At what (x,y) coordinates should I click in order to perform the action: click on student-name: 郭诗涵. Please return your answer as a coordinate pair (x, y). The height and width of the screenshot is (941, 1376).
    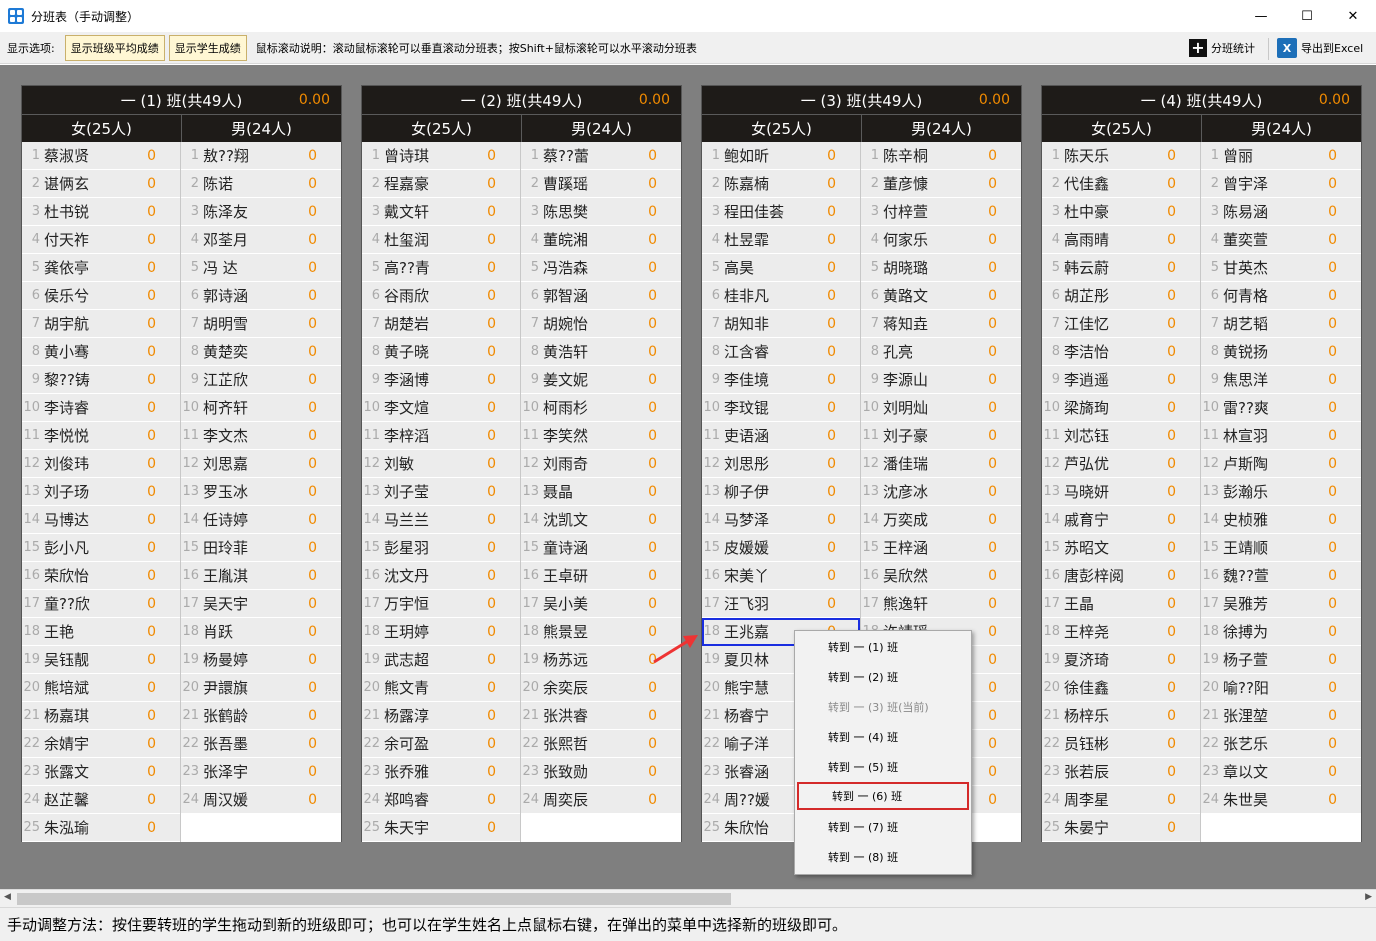
    Looking at the image, I should click on (253, 295).